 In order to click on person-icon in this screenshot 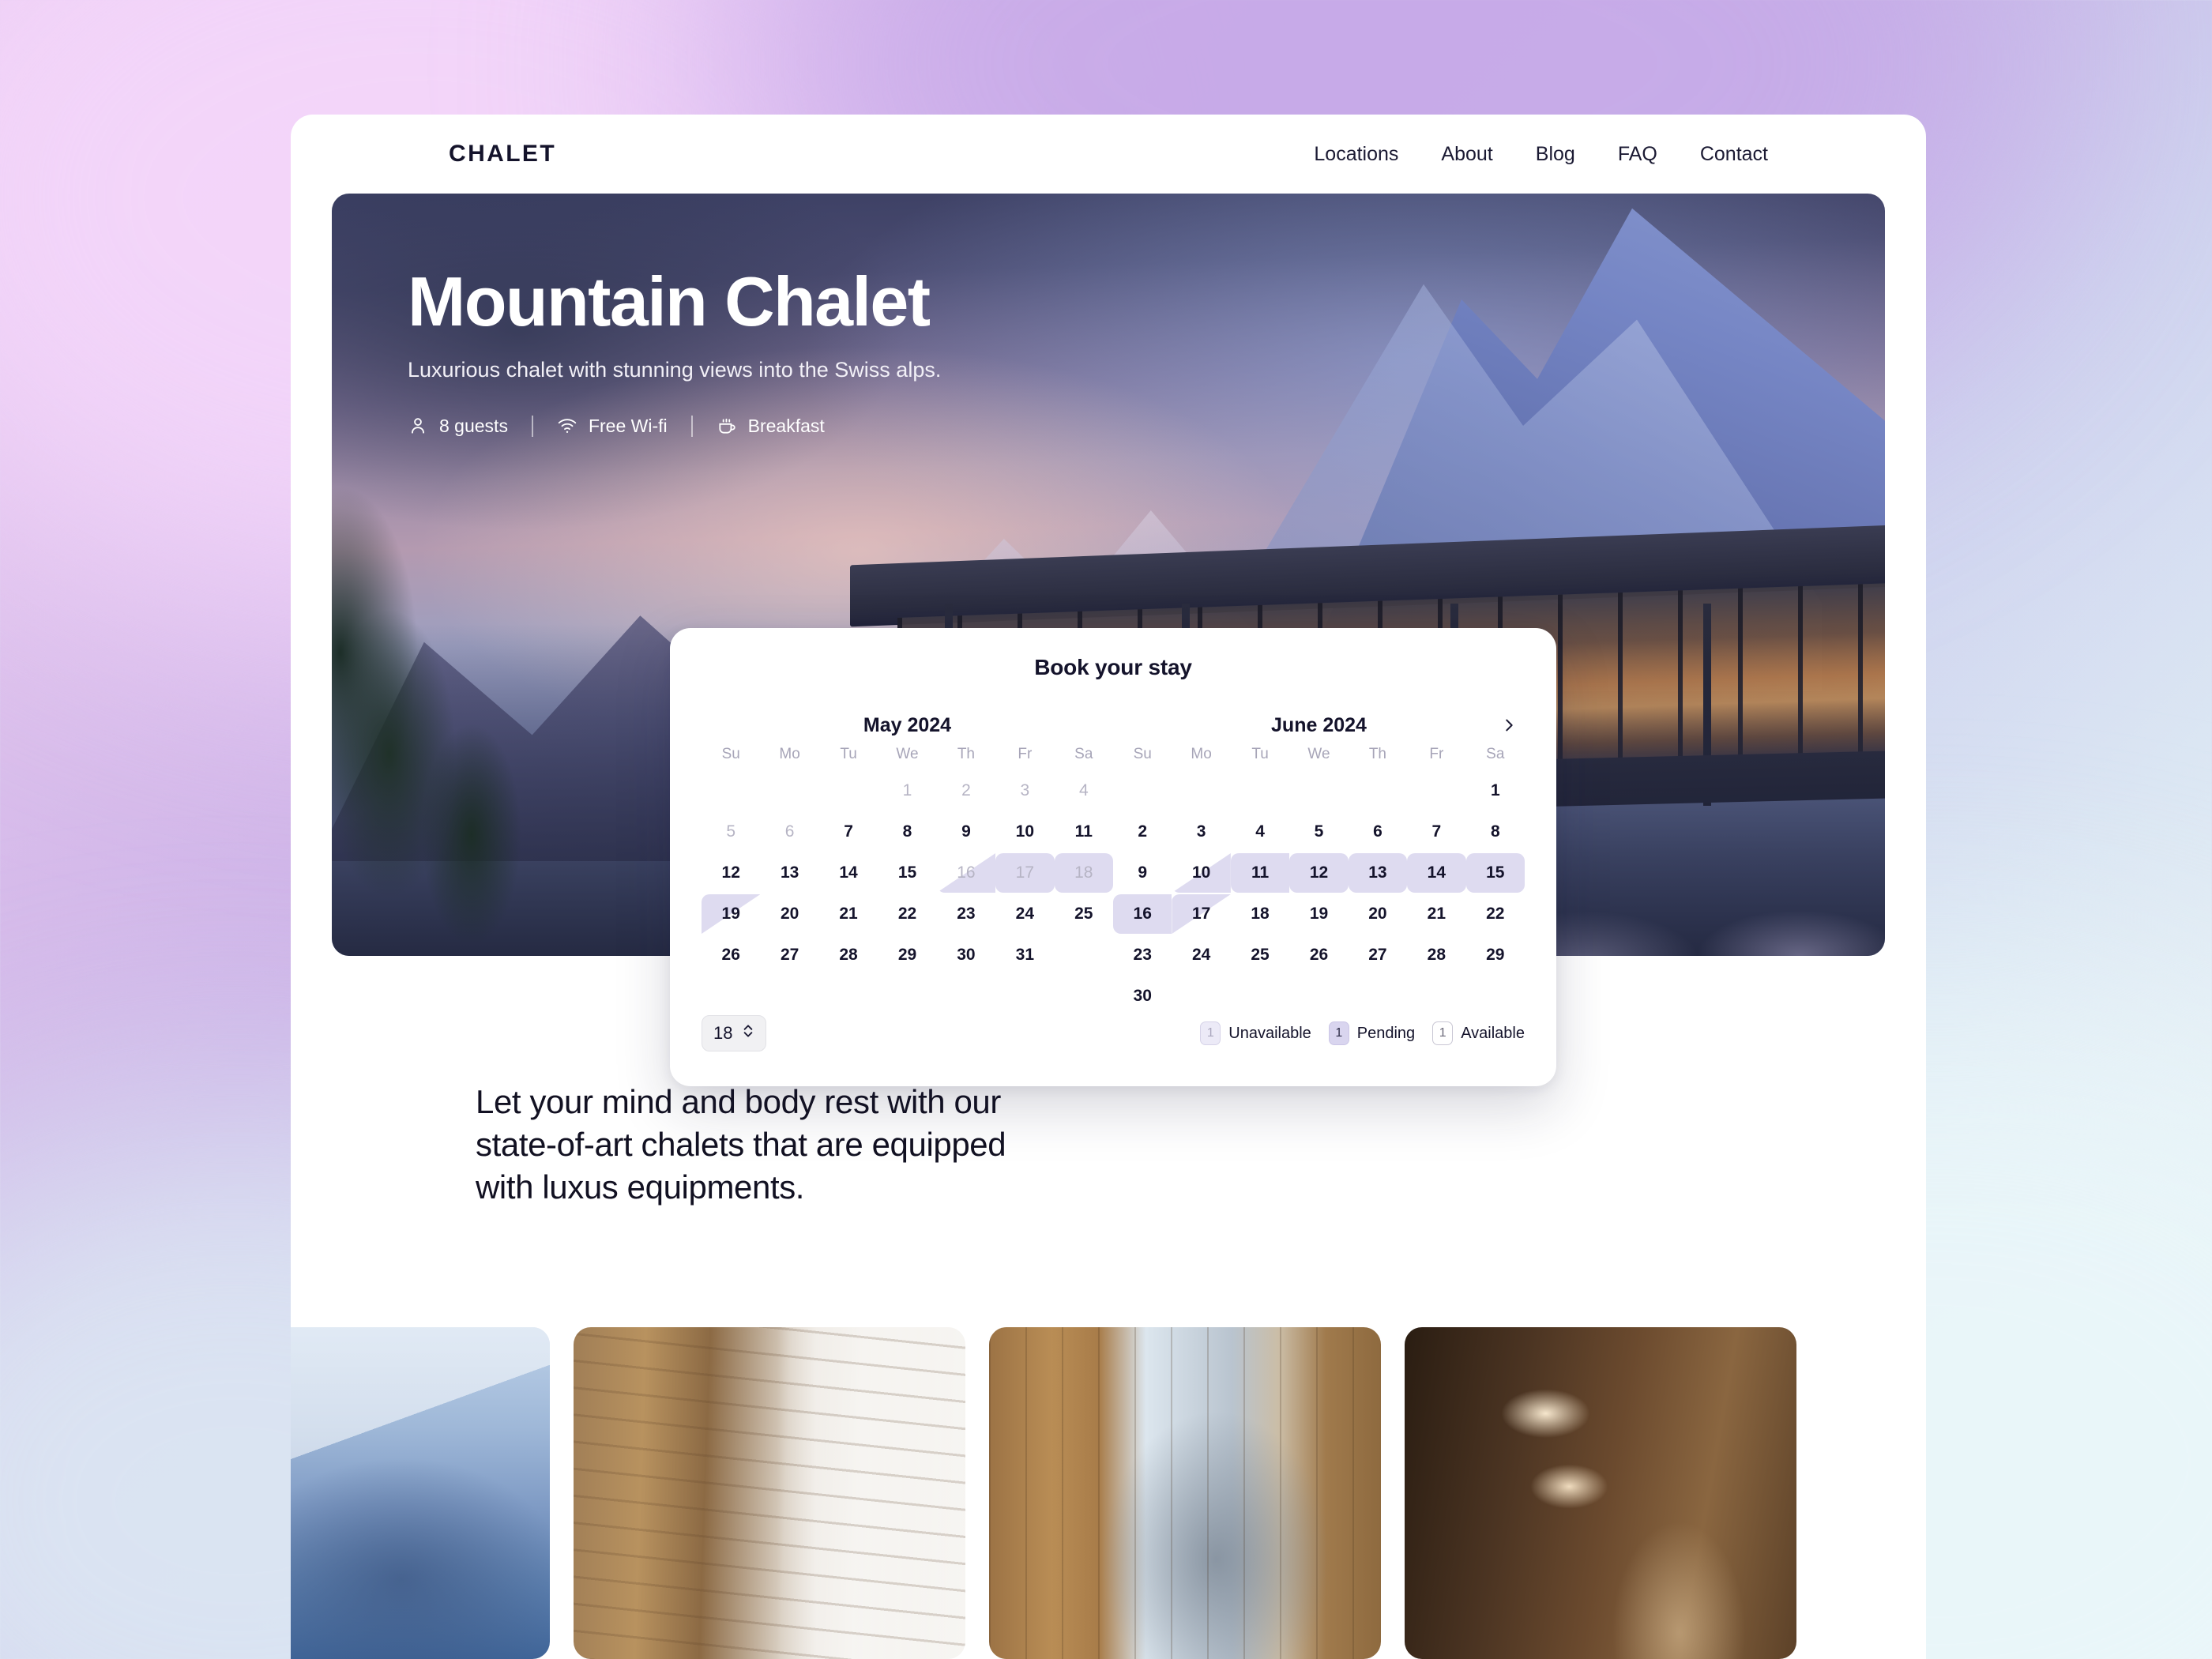, I will do `click(418, 426)`.